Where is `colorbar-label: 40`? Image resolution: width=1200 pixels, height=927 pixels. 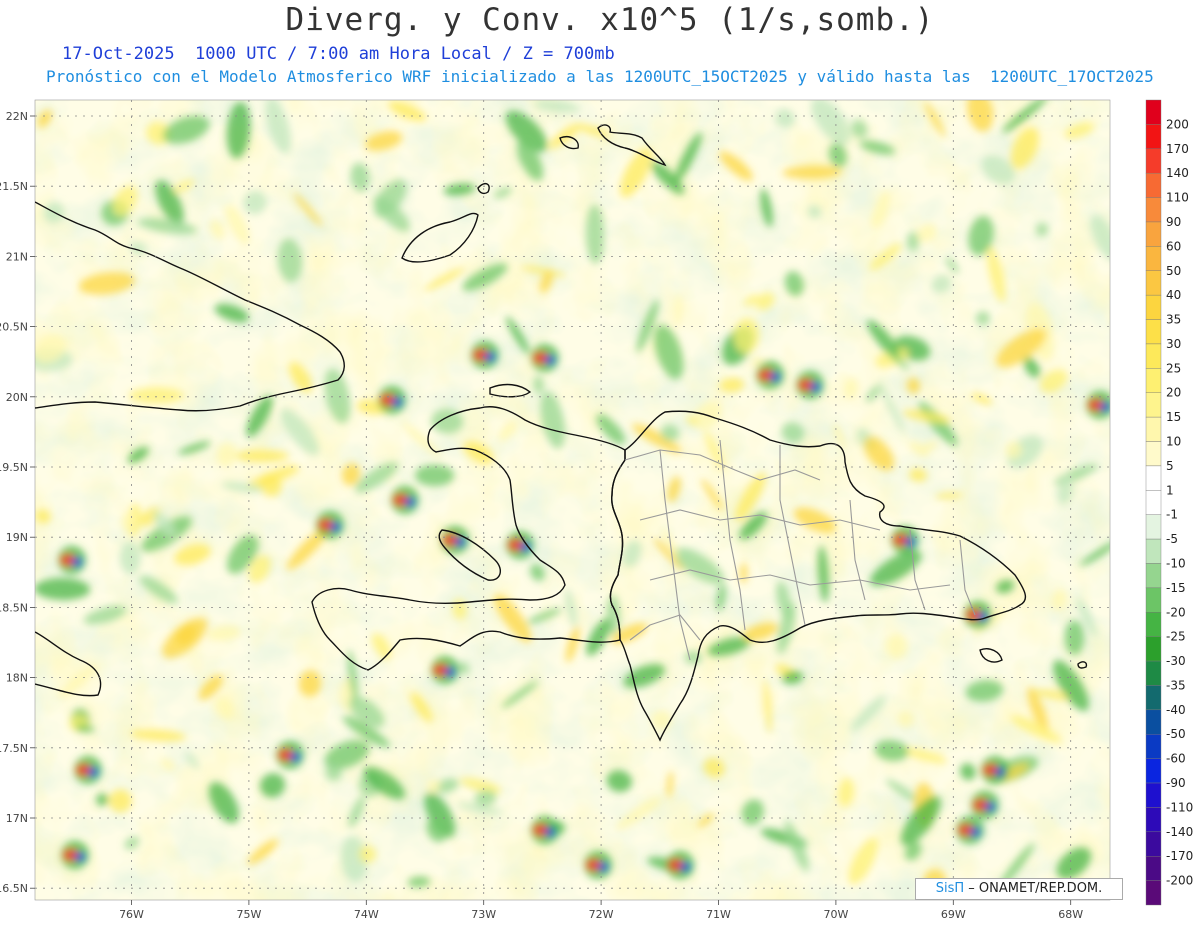
colorbar-label: 40 is located at coordinates (1173, 295).